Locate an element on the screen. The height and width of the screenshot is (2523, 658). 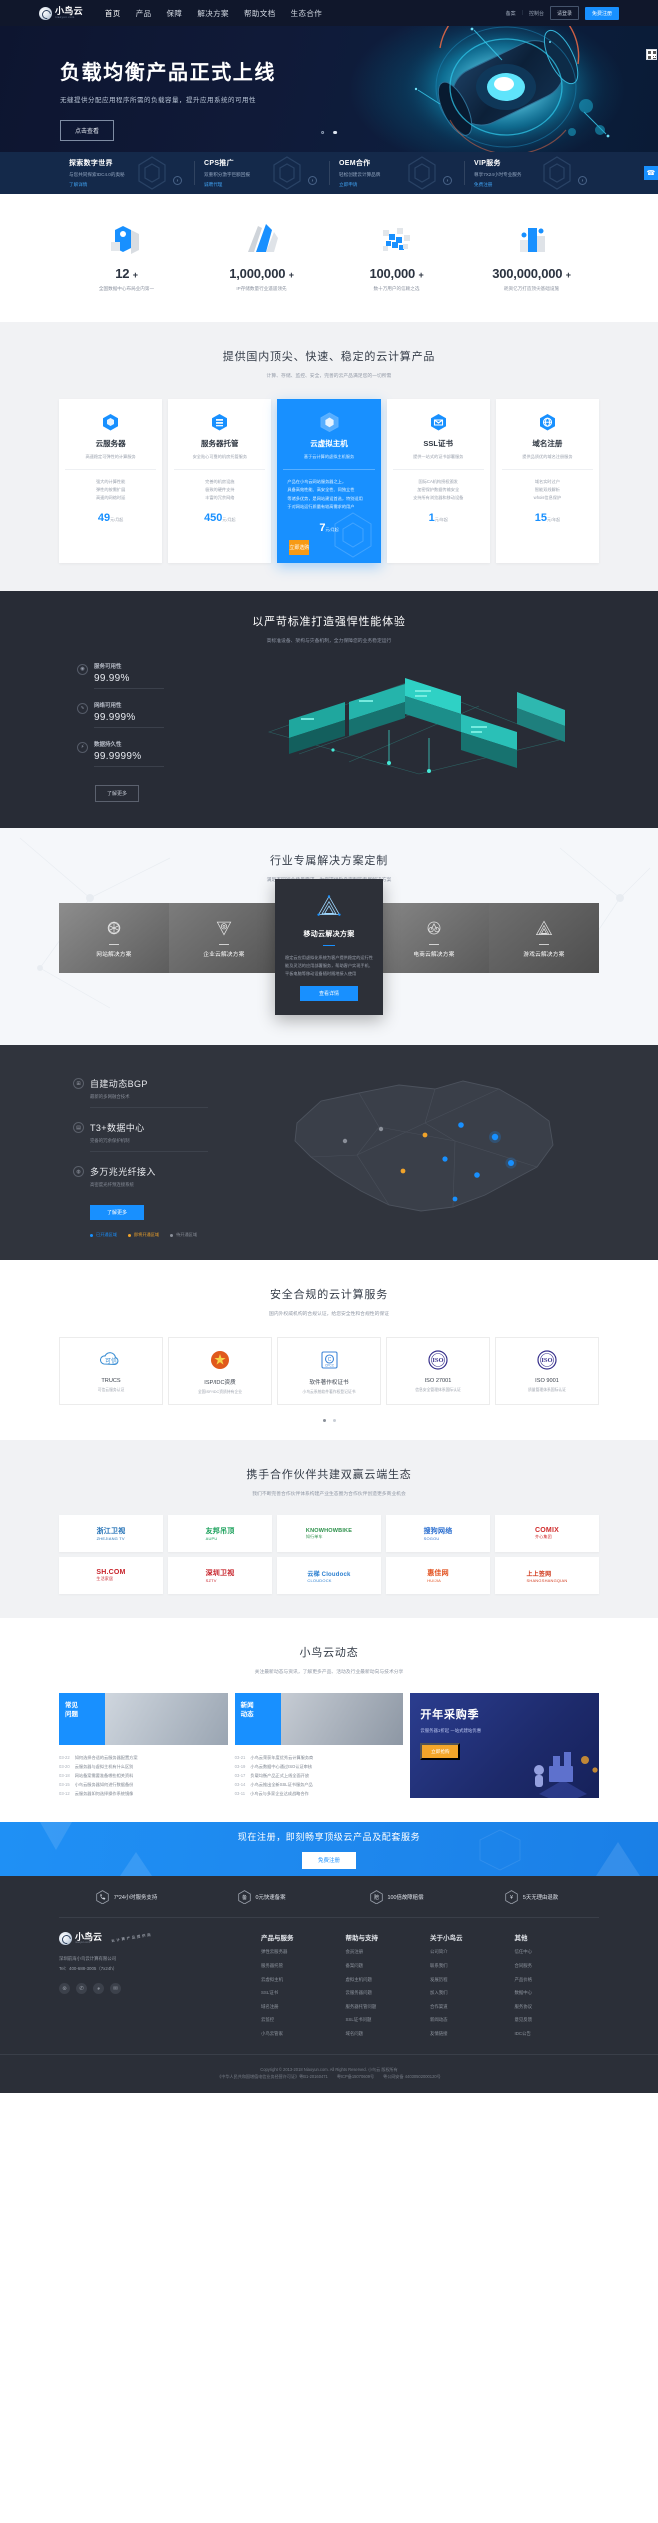
footer-link: 虚拟主机问题 is located at coordinates (388, 1980).